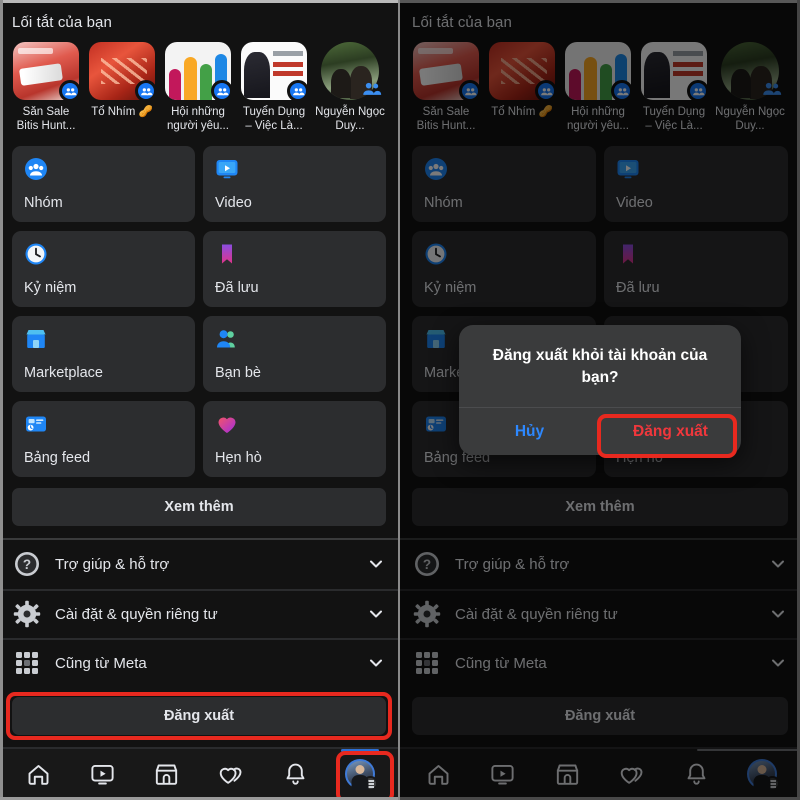 The image size is (800, 800). I want to click on nav-notifications, so click(295, 774).